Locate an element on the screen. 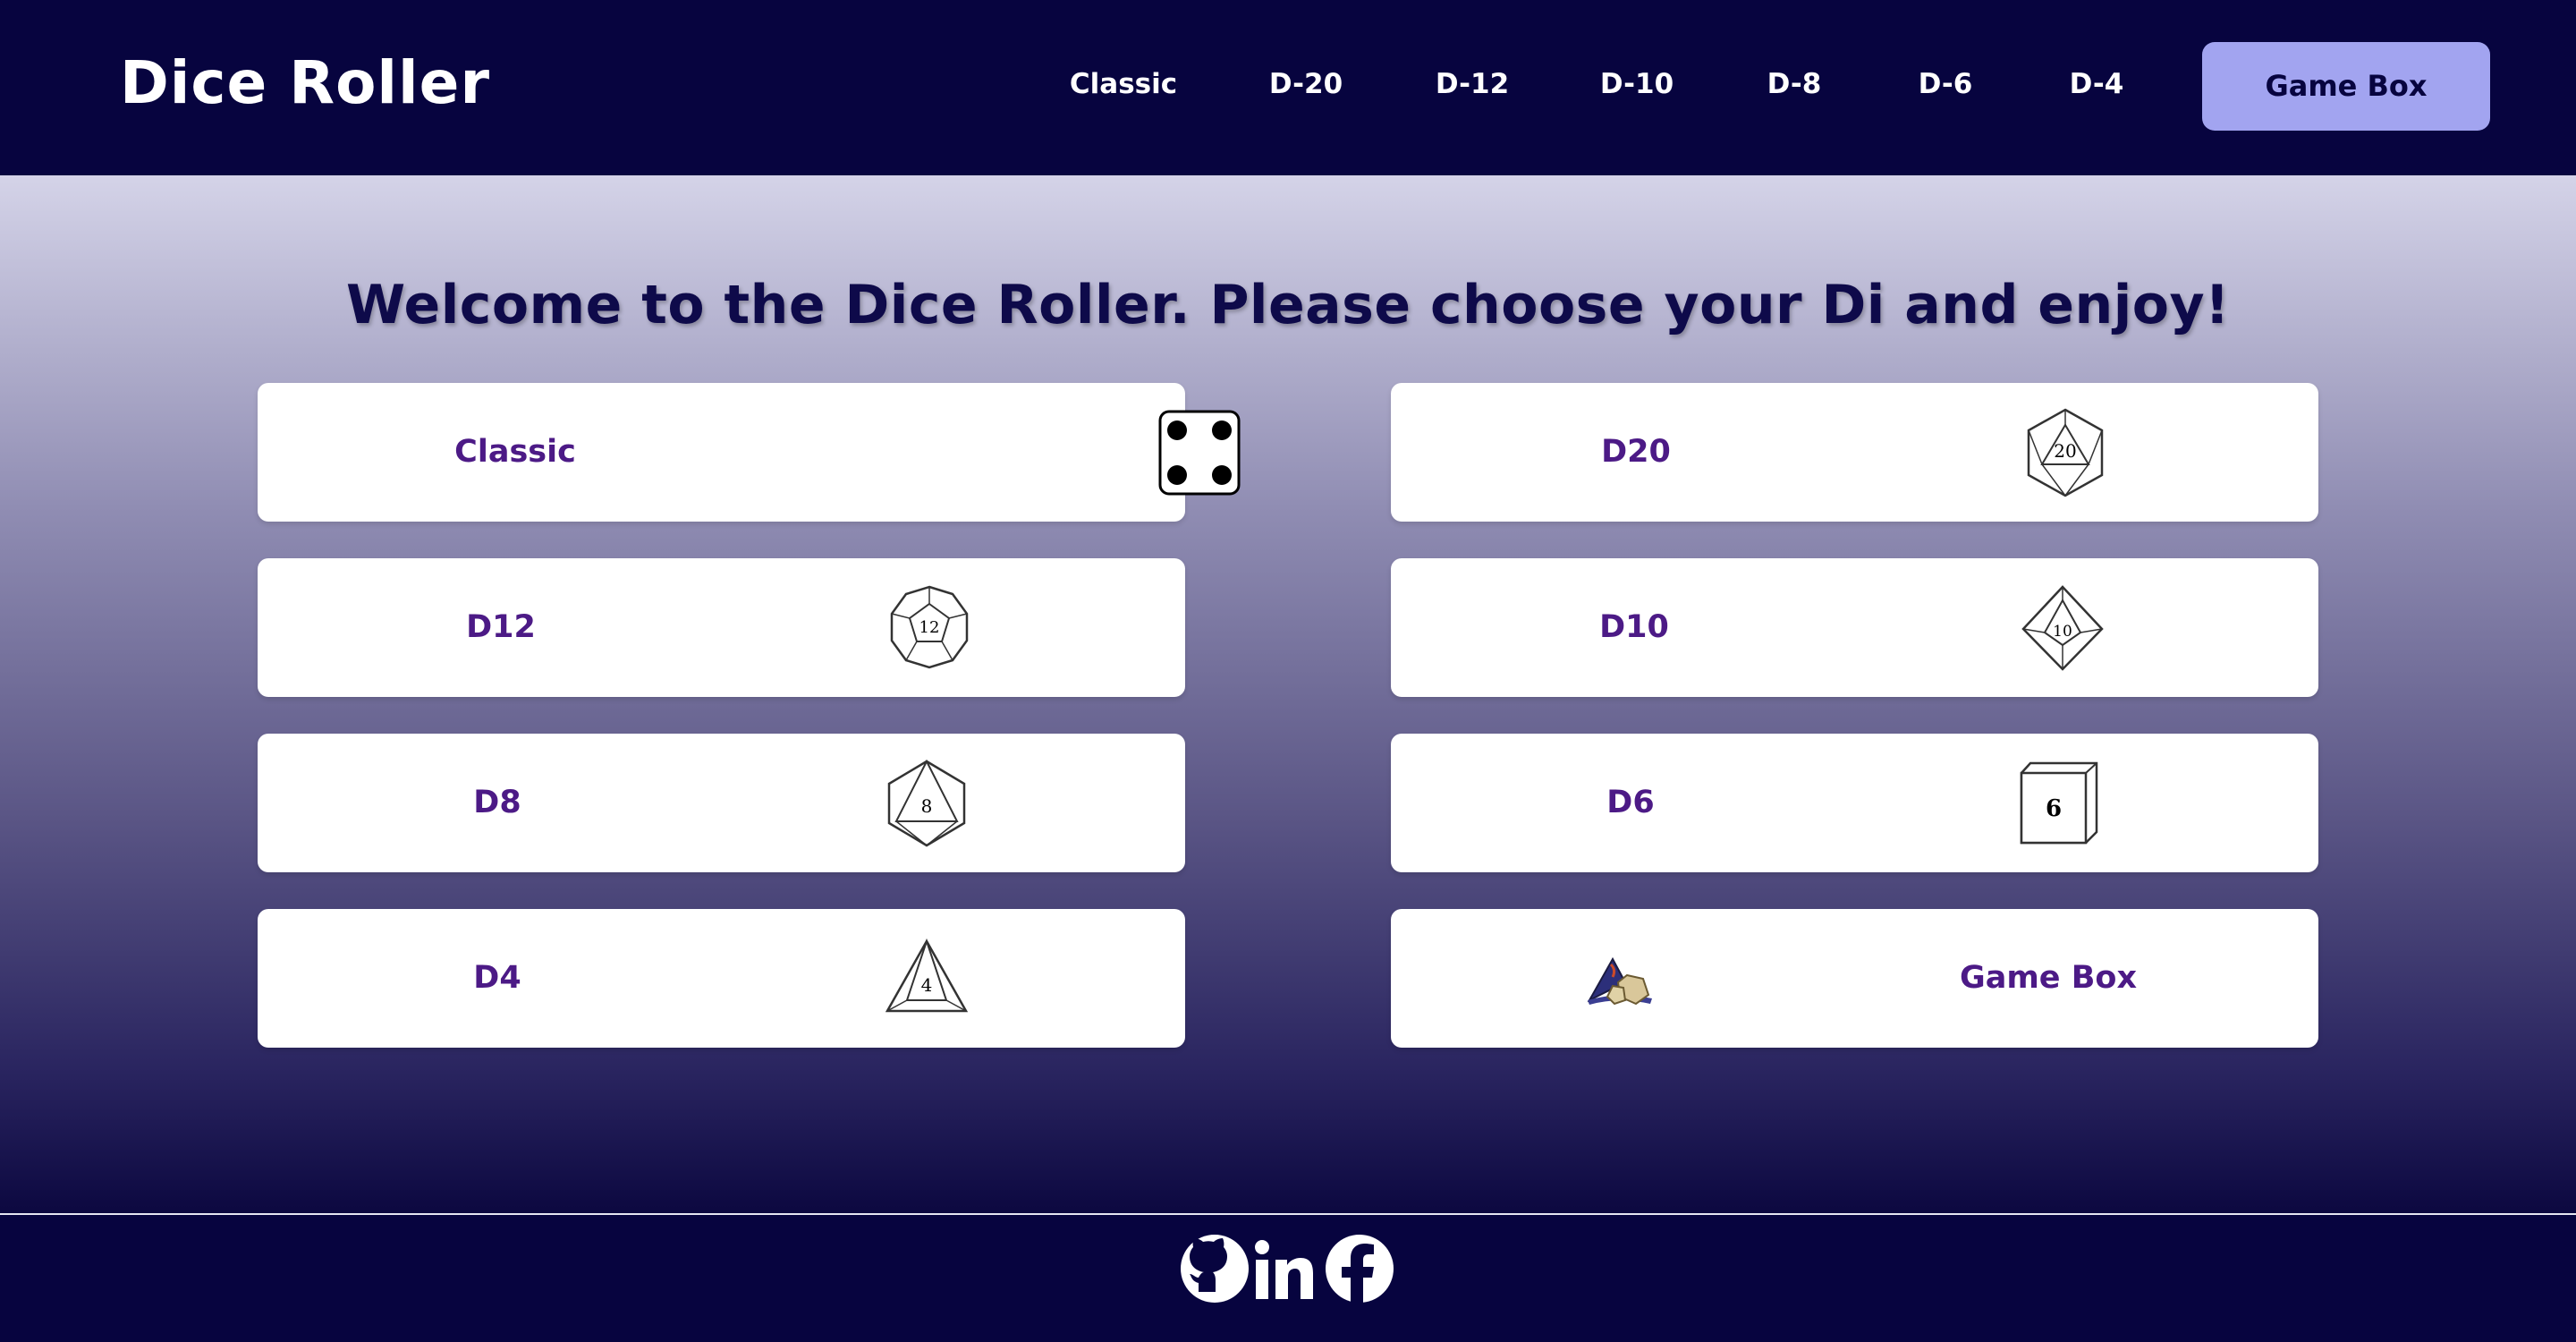  d8-die-icon: 8 is located at coordinates (927, 803).